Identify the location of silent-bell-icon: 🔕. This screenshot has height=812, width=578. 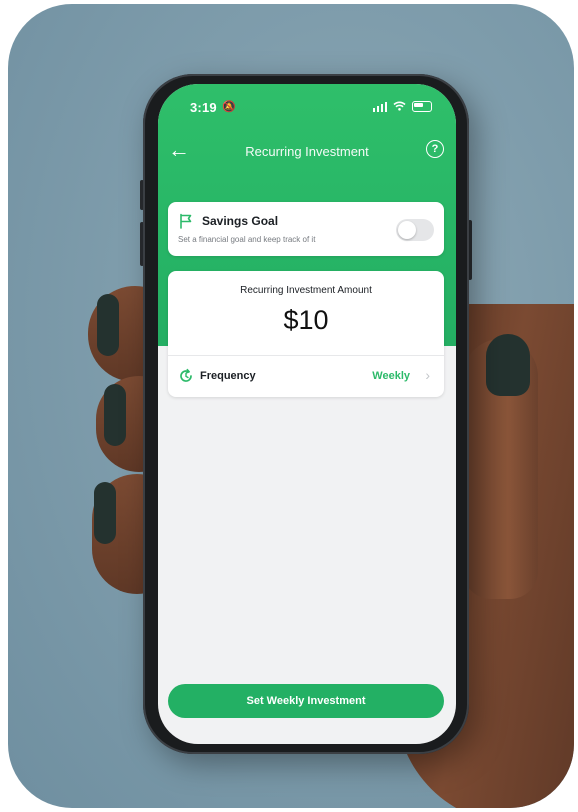
(229, 107).